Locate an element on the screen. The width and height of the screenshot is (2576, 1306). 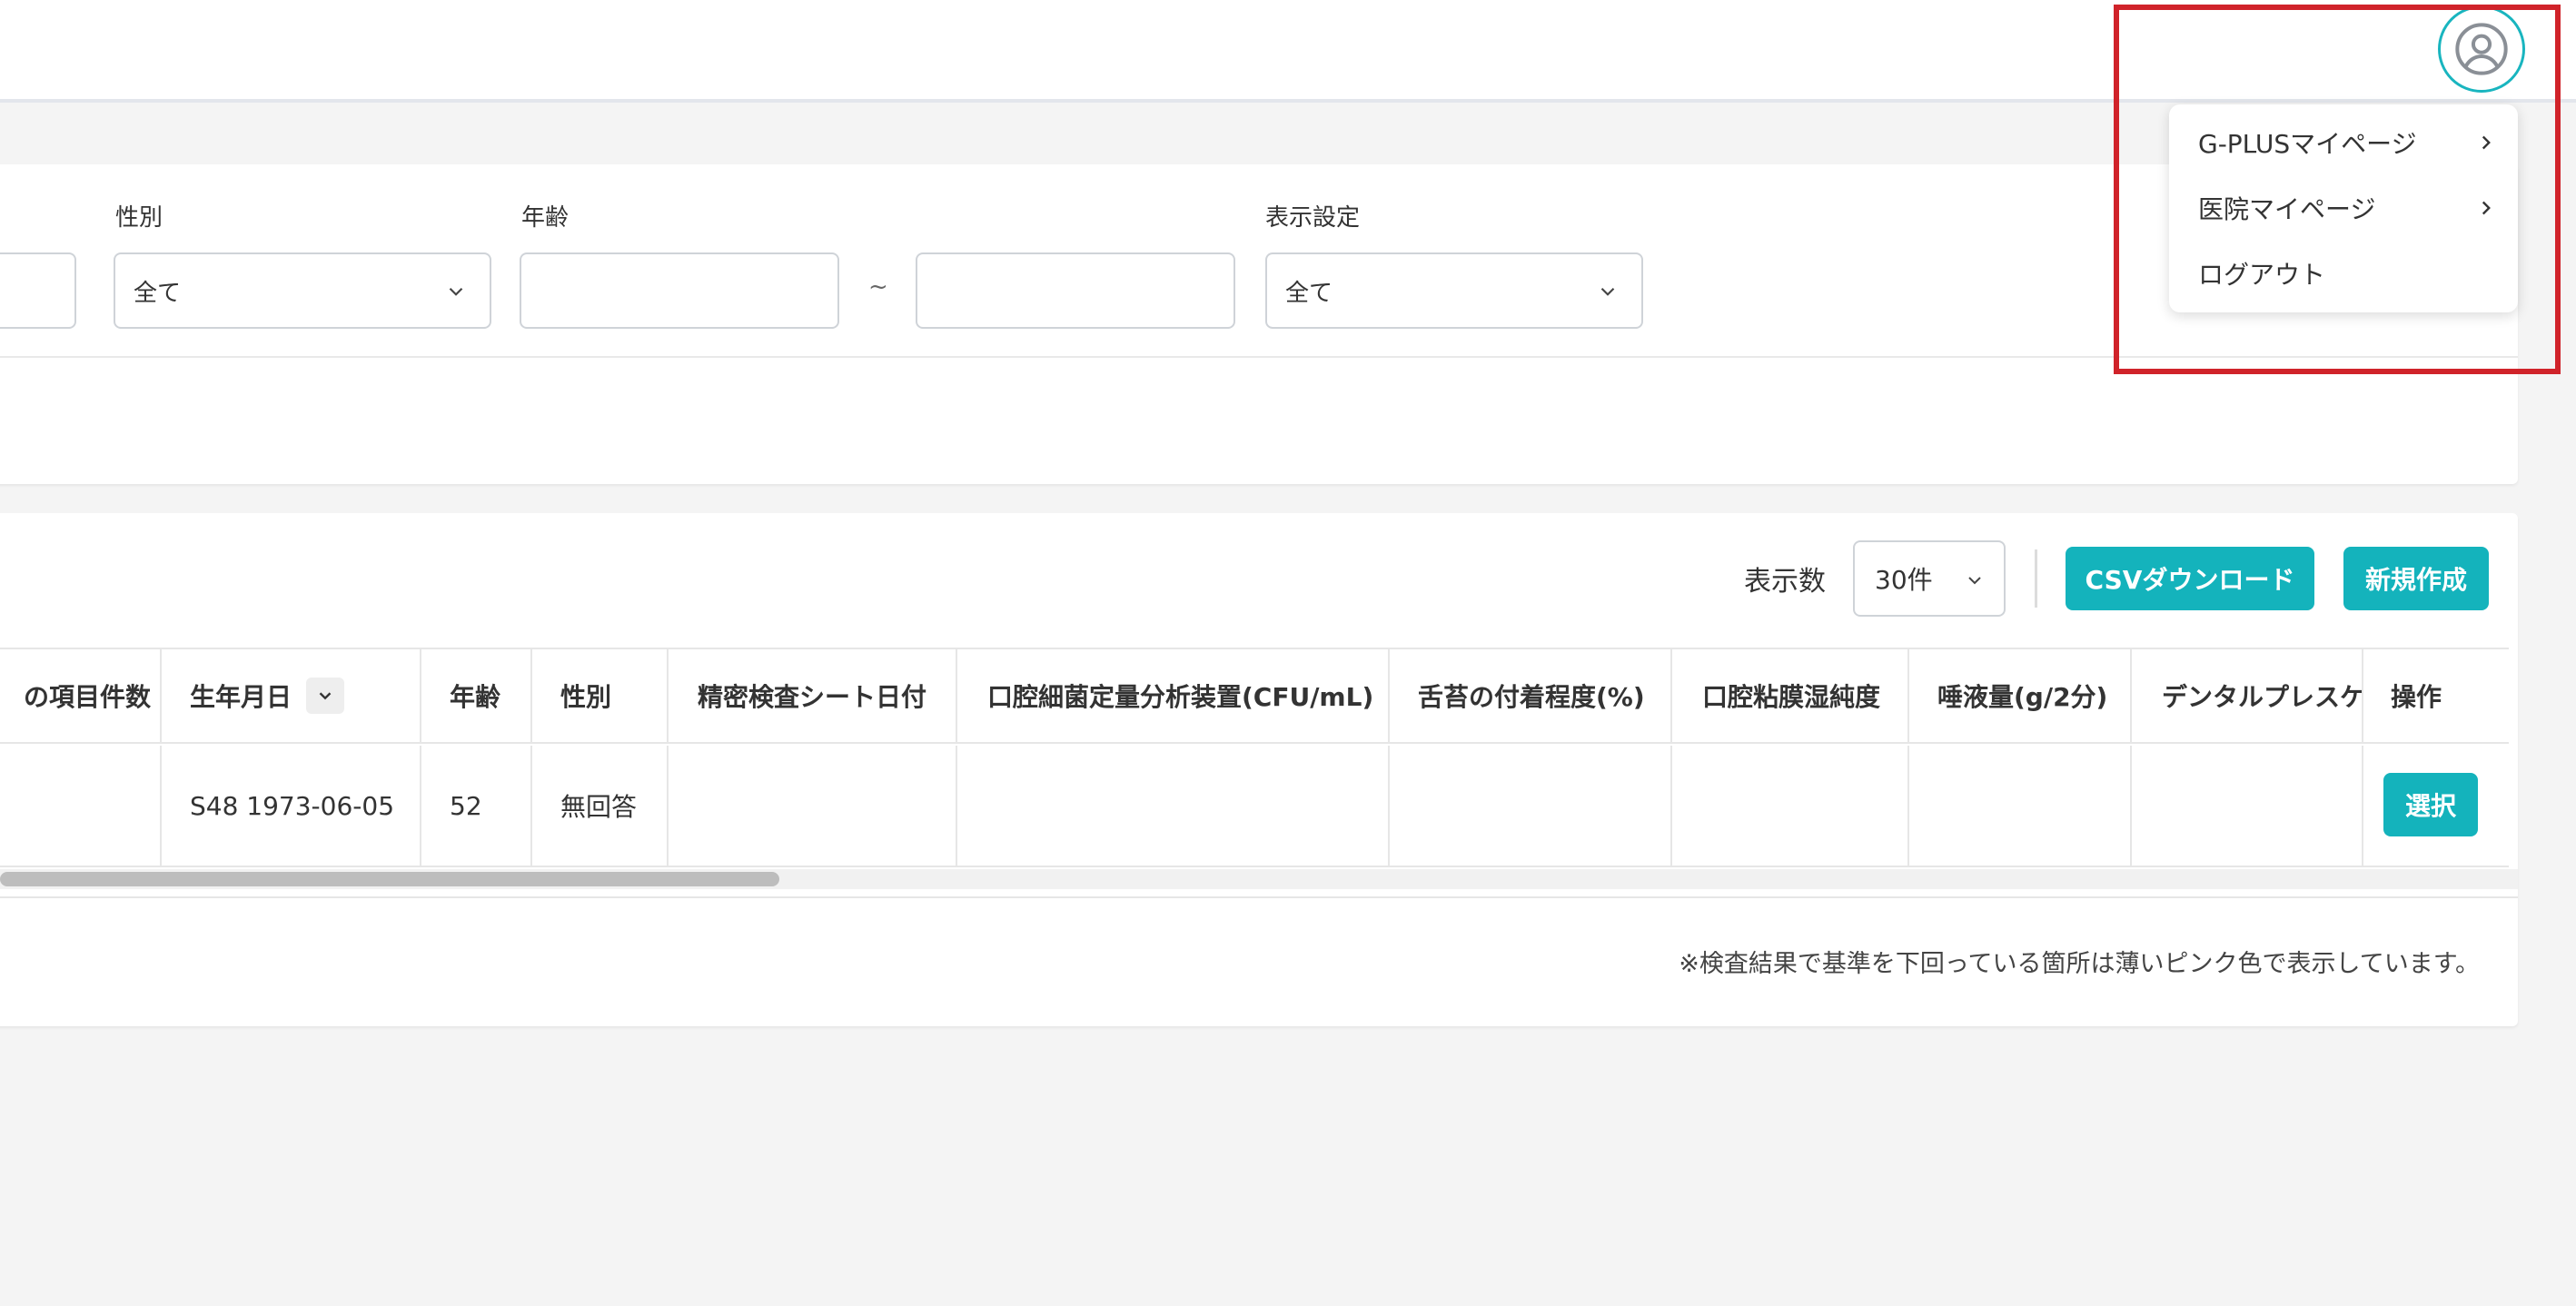
header-birthdate-label: 生年月日 is located at coordinates (241, 697).